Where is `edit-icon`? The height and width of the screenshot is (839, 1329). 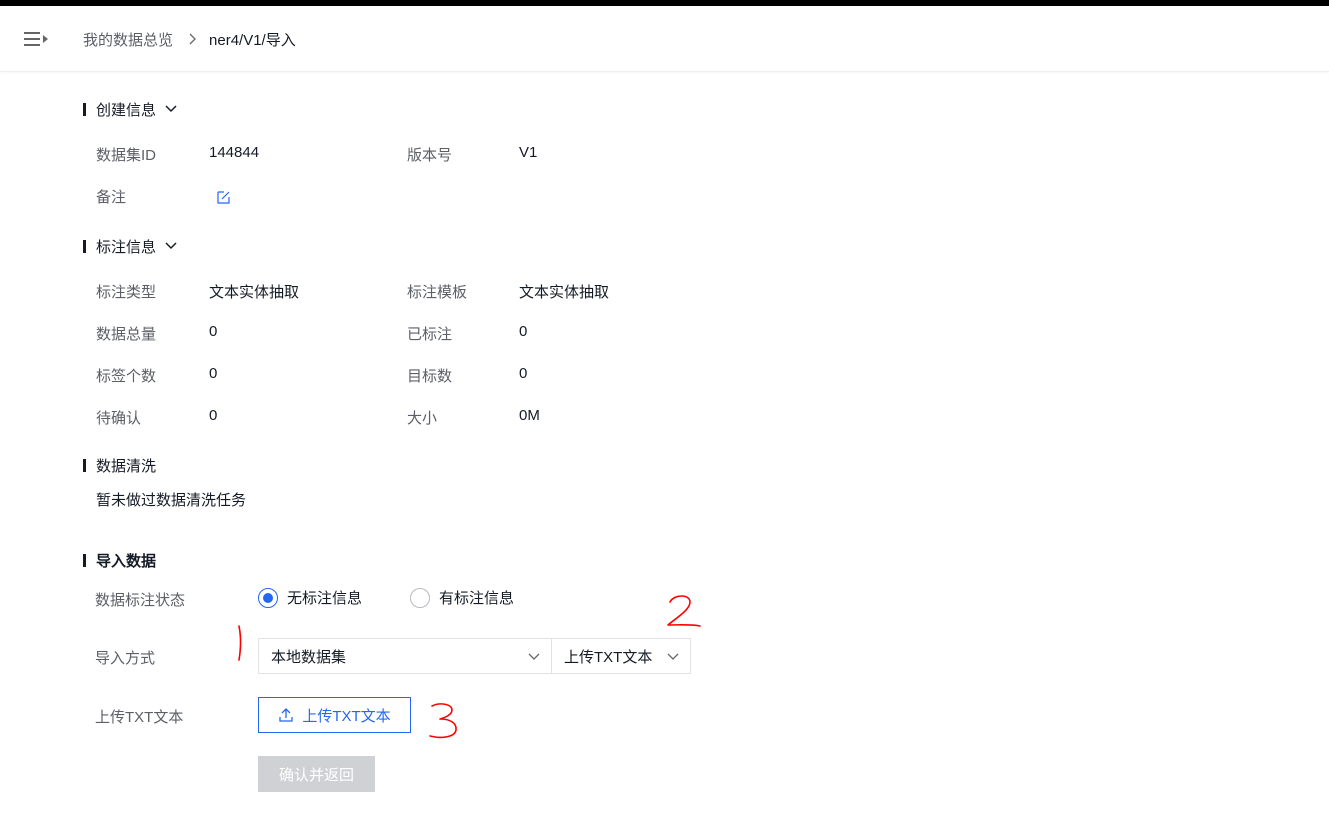
edit-icon is located at coordinates (224, 197).